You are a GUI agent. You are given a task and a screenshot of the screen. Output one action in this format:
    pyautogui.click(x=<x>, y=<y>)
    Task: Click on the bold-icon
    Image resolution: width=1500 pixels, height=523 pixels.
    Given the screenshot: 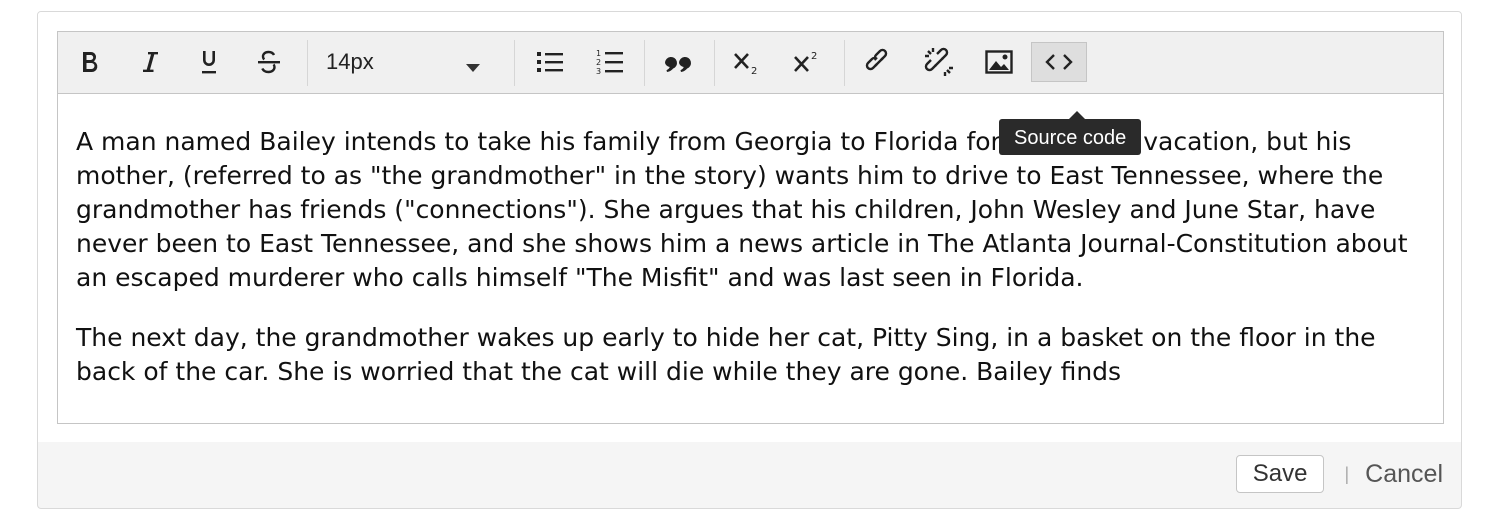 What is the action you would take?
    pyautogui.click(x=90, y=62)
    